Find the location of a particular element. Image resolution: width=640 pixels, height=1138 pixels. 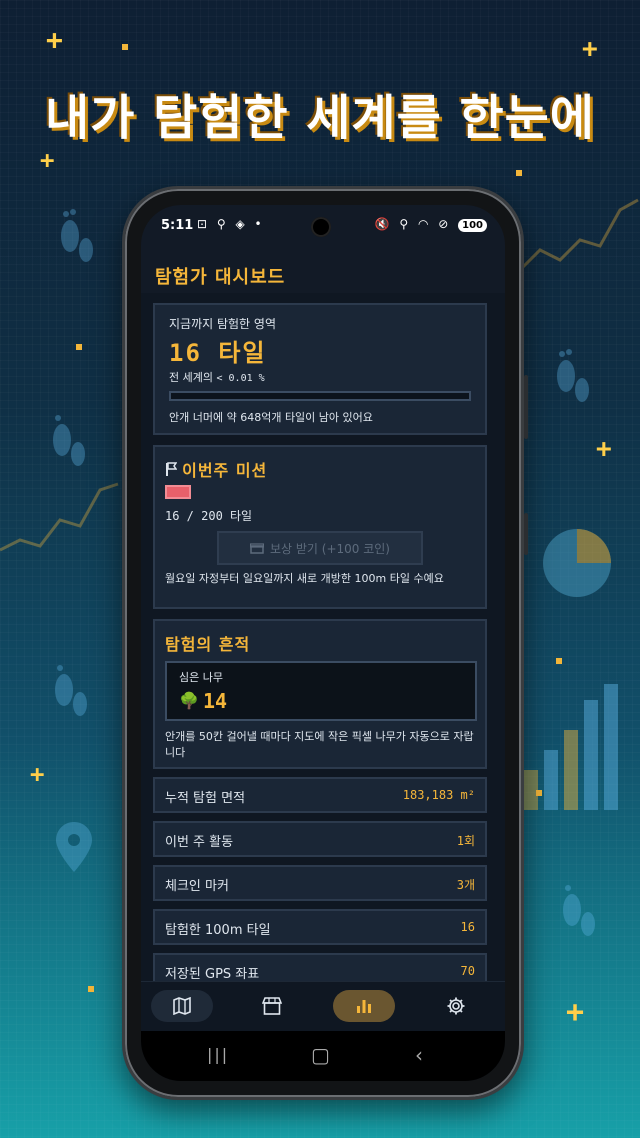

nav-settings is located at coordinates (456, 1006).